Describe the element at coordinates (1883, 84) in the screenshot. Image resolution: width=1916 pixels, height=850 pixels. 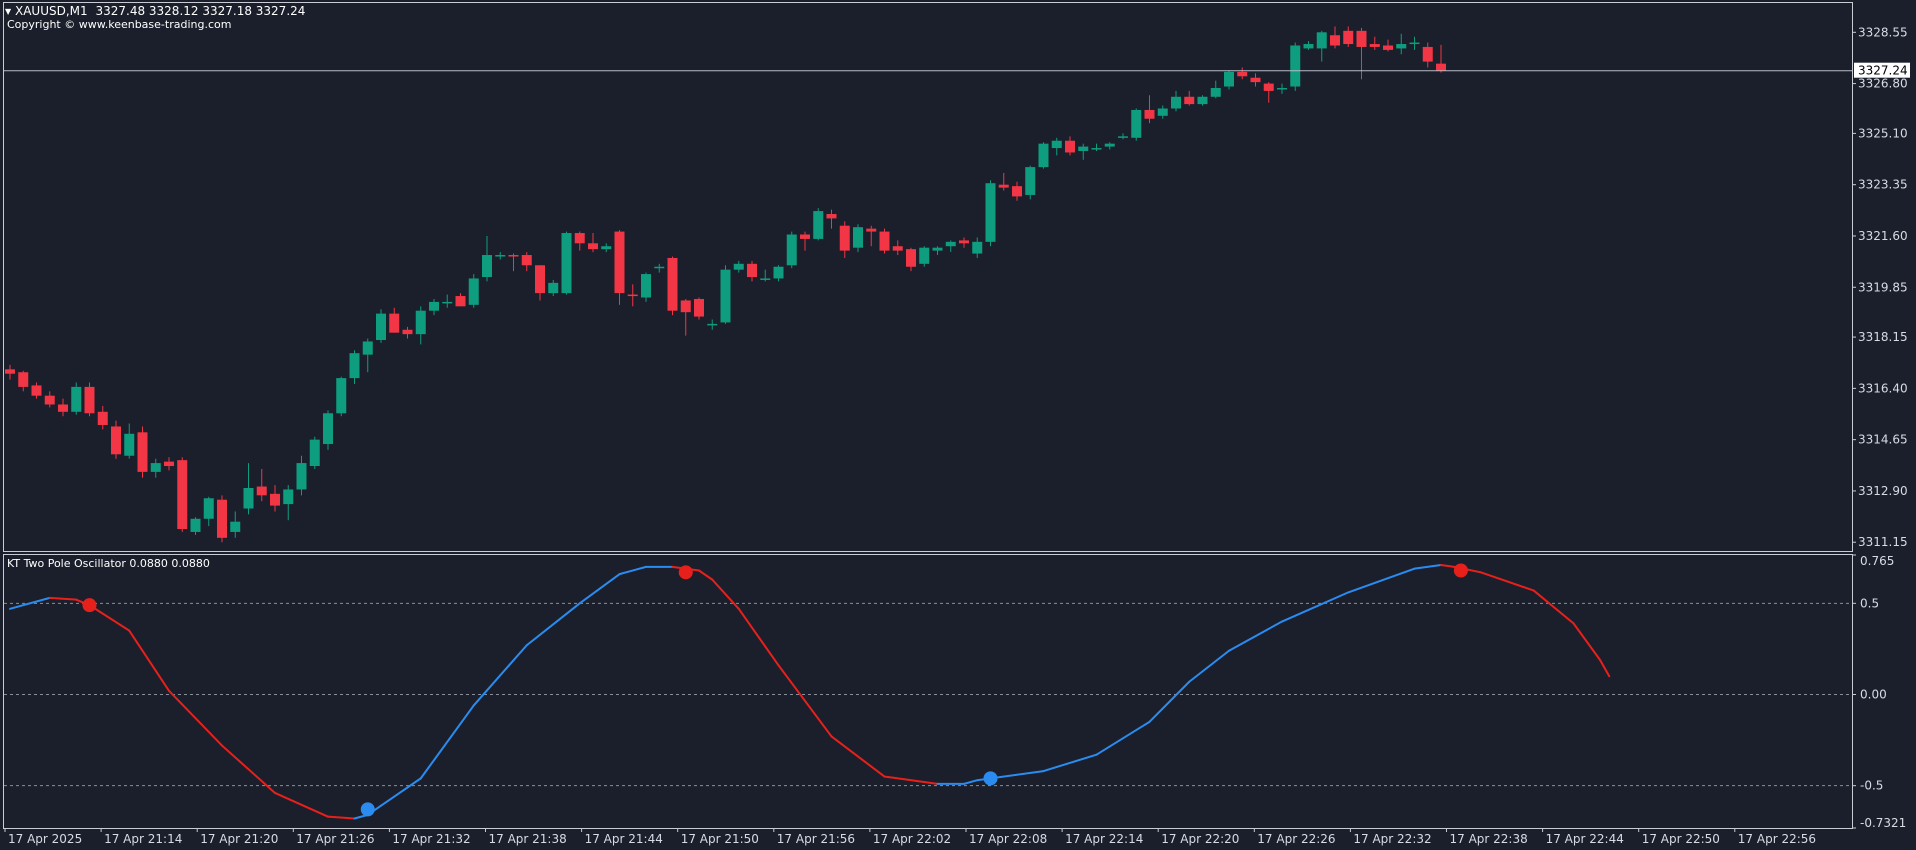
I see `price-tick-label: 3326.80` at that location.